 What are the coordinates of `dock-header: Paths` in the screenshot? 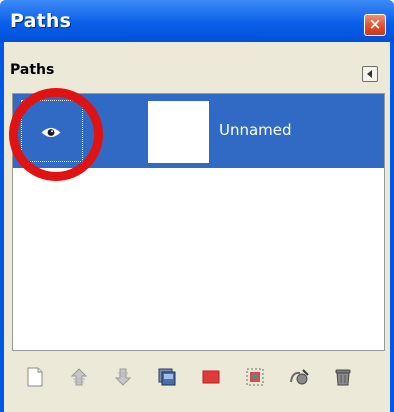 It's located at (197, 66).